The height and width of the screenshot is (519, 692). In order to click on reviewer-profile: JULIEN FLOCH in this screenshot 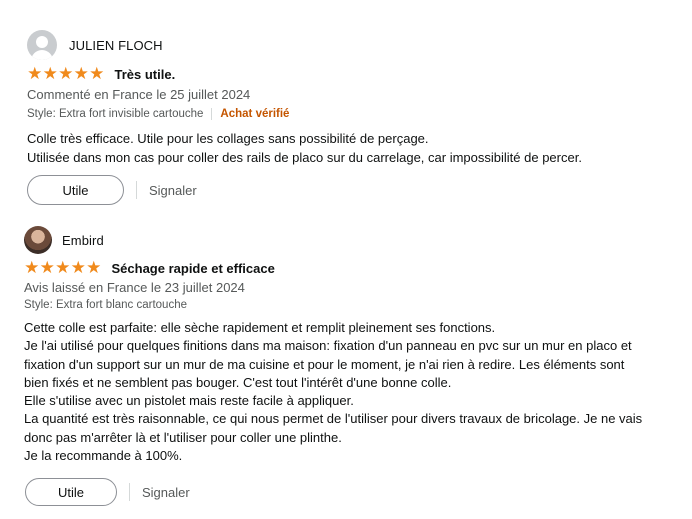, I will do `click(95, 45)`.